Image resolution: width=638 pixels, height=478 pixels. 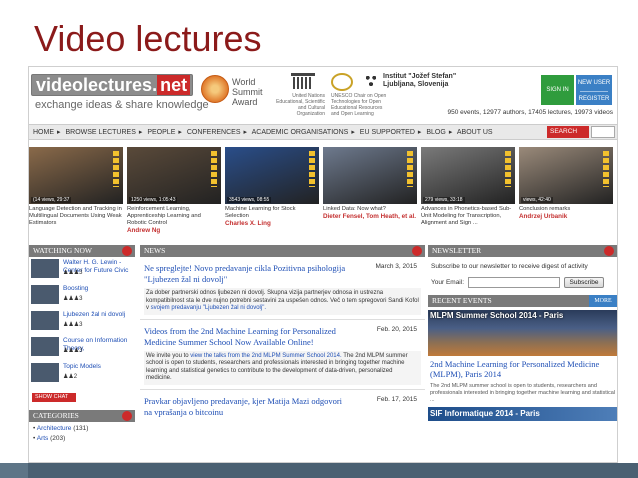 What do you see at coordinates (300, 132) in the screenshot?
I see `nav-academic-organisations: ACADEMIC ORGANISATIONS` at bounding box center [300, 132].